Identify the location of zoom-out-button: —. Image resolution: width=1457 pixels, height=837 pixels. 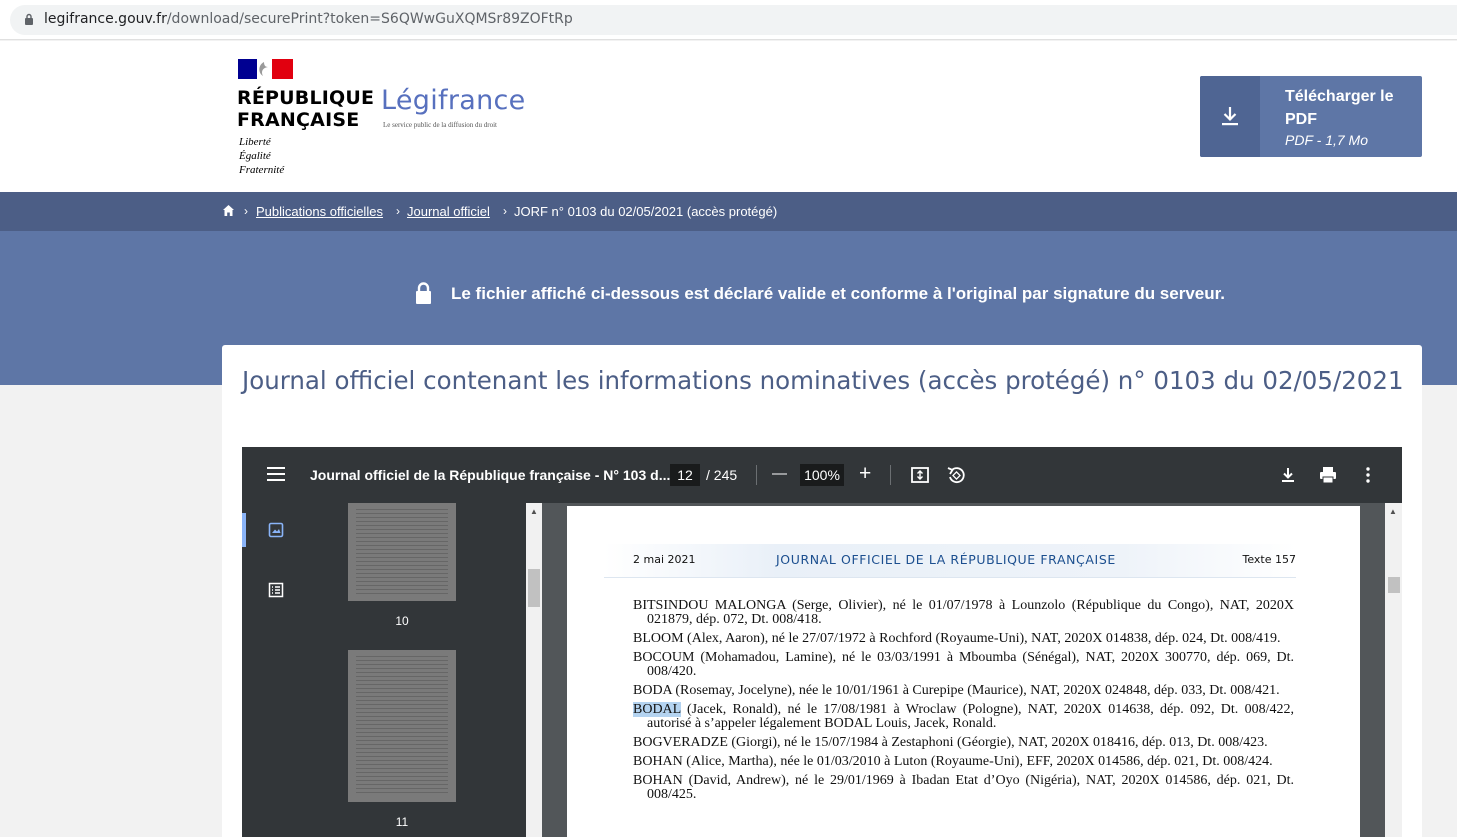
(779, 473).